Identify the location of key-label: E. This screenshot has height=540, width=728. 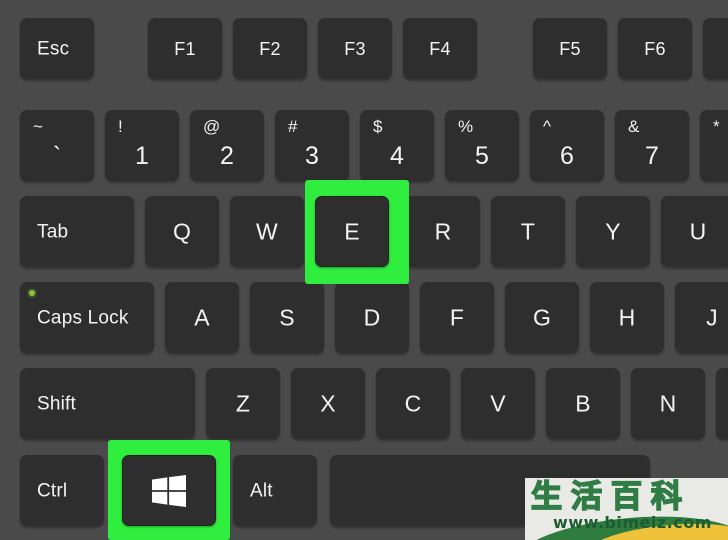
(352, 231).